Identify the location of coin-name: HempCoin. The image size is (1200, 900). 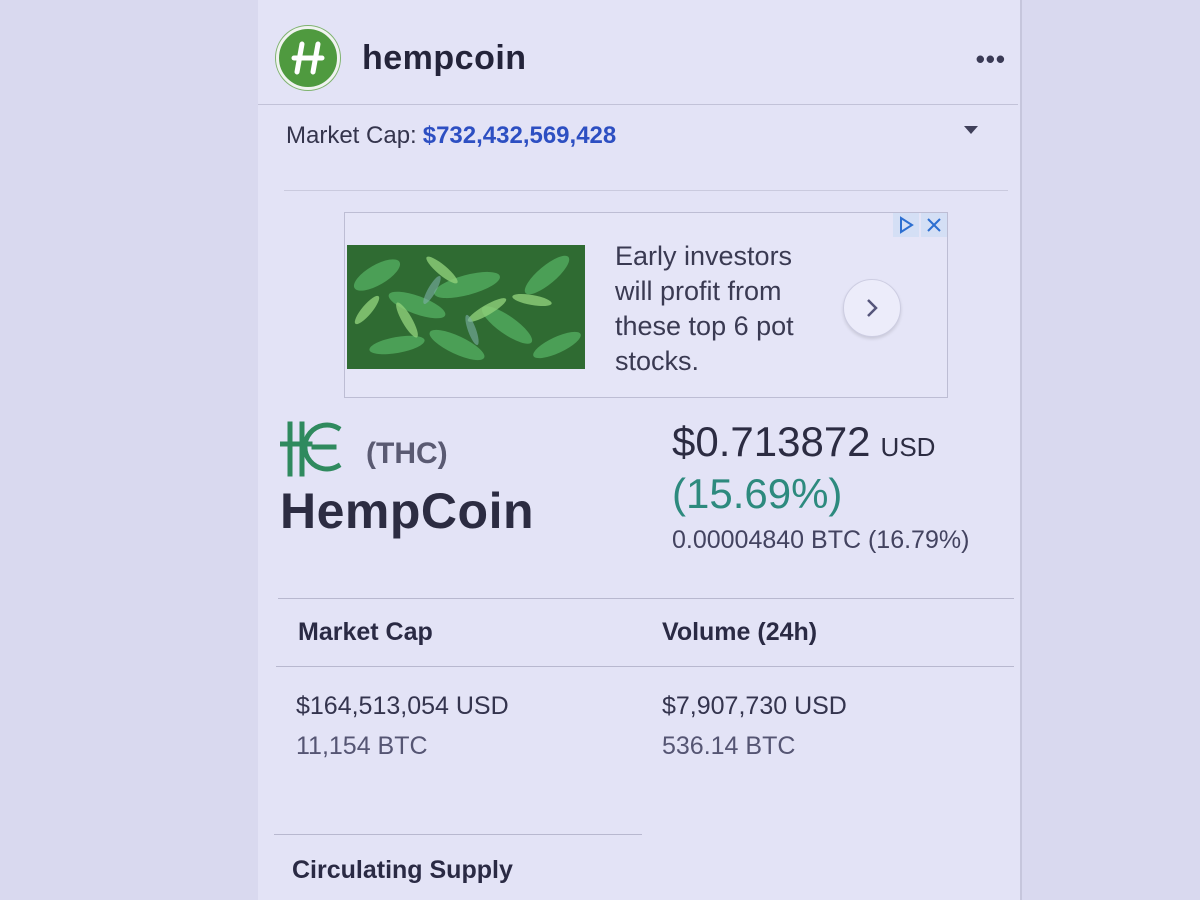
(407, 511).